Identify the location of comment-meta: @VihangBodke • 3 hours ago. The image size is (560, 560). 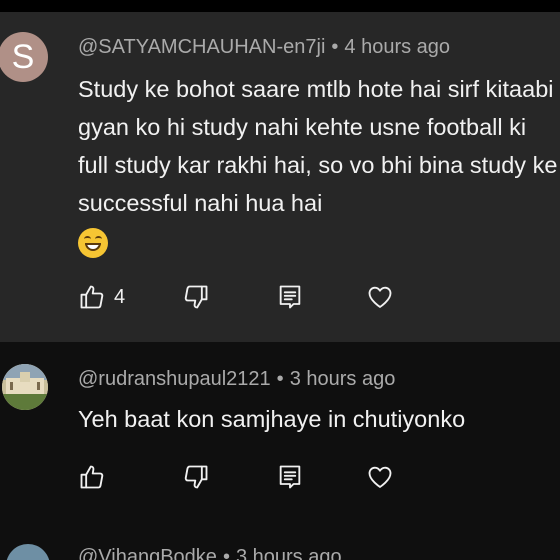
(210, 553).